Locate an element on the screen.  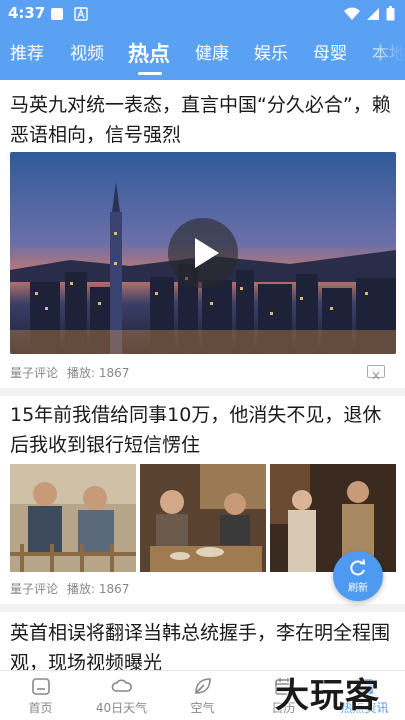
couple-room-image is located at coordinates (333, 518).